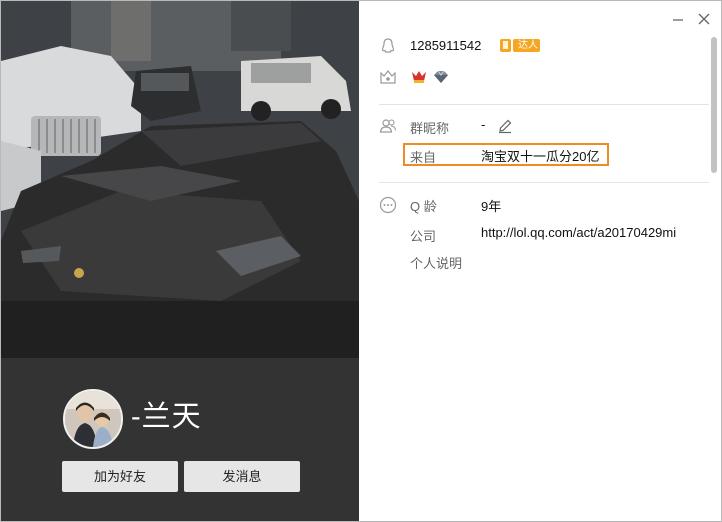 The width and height of the screenshot is (722, 522). I want to click on more-icon, so click(388, 205).